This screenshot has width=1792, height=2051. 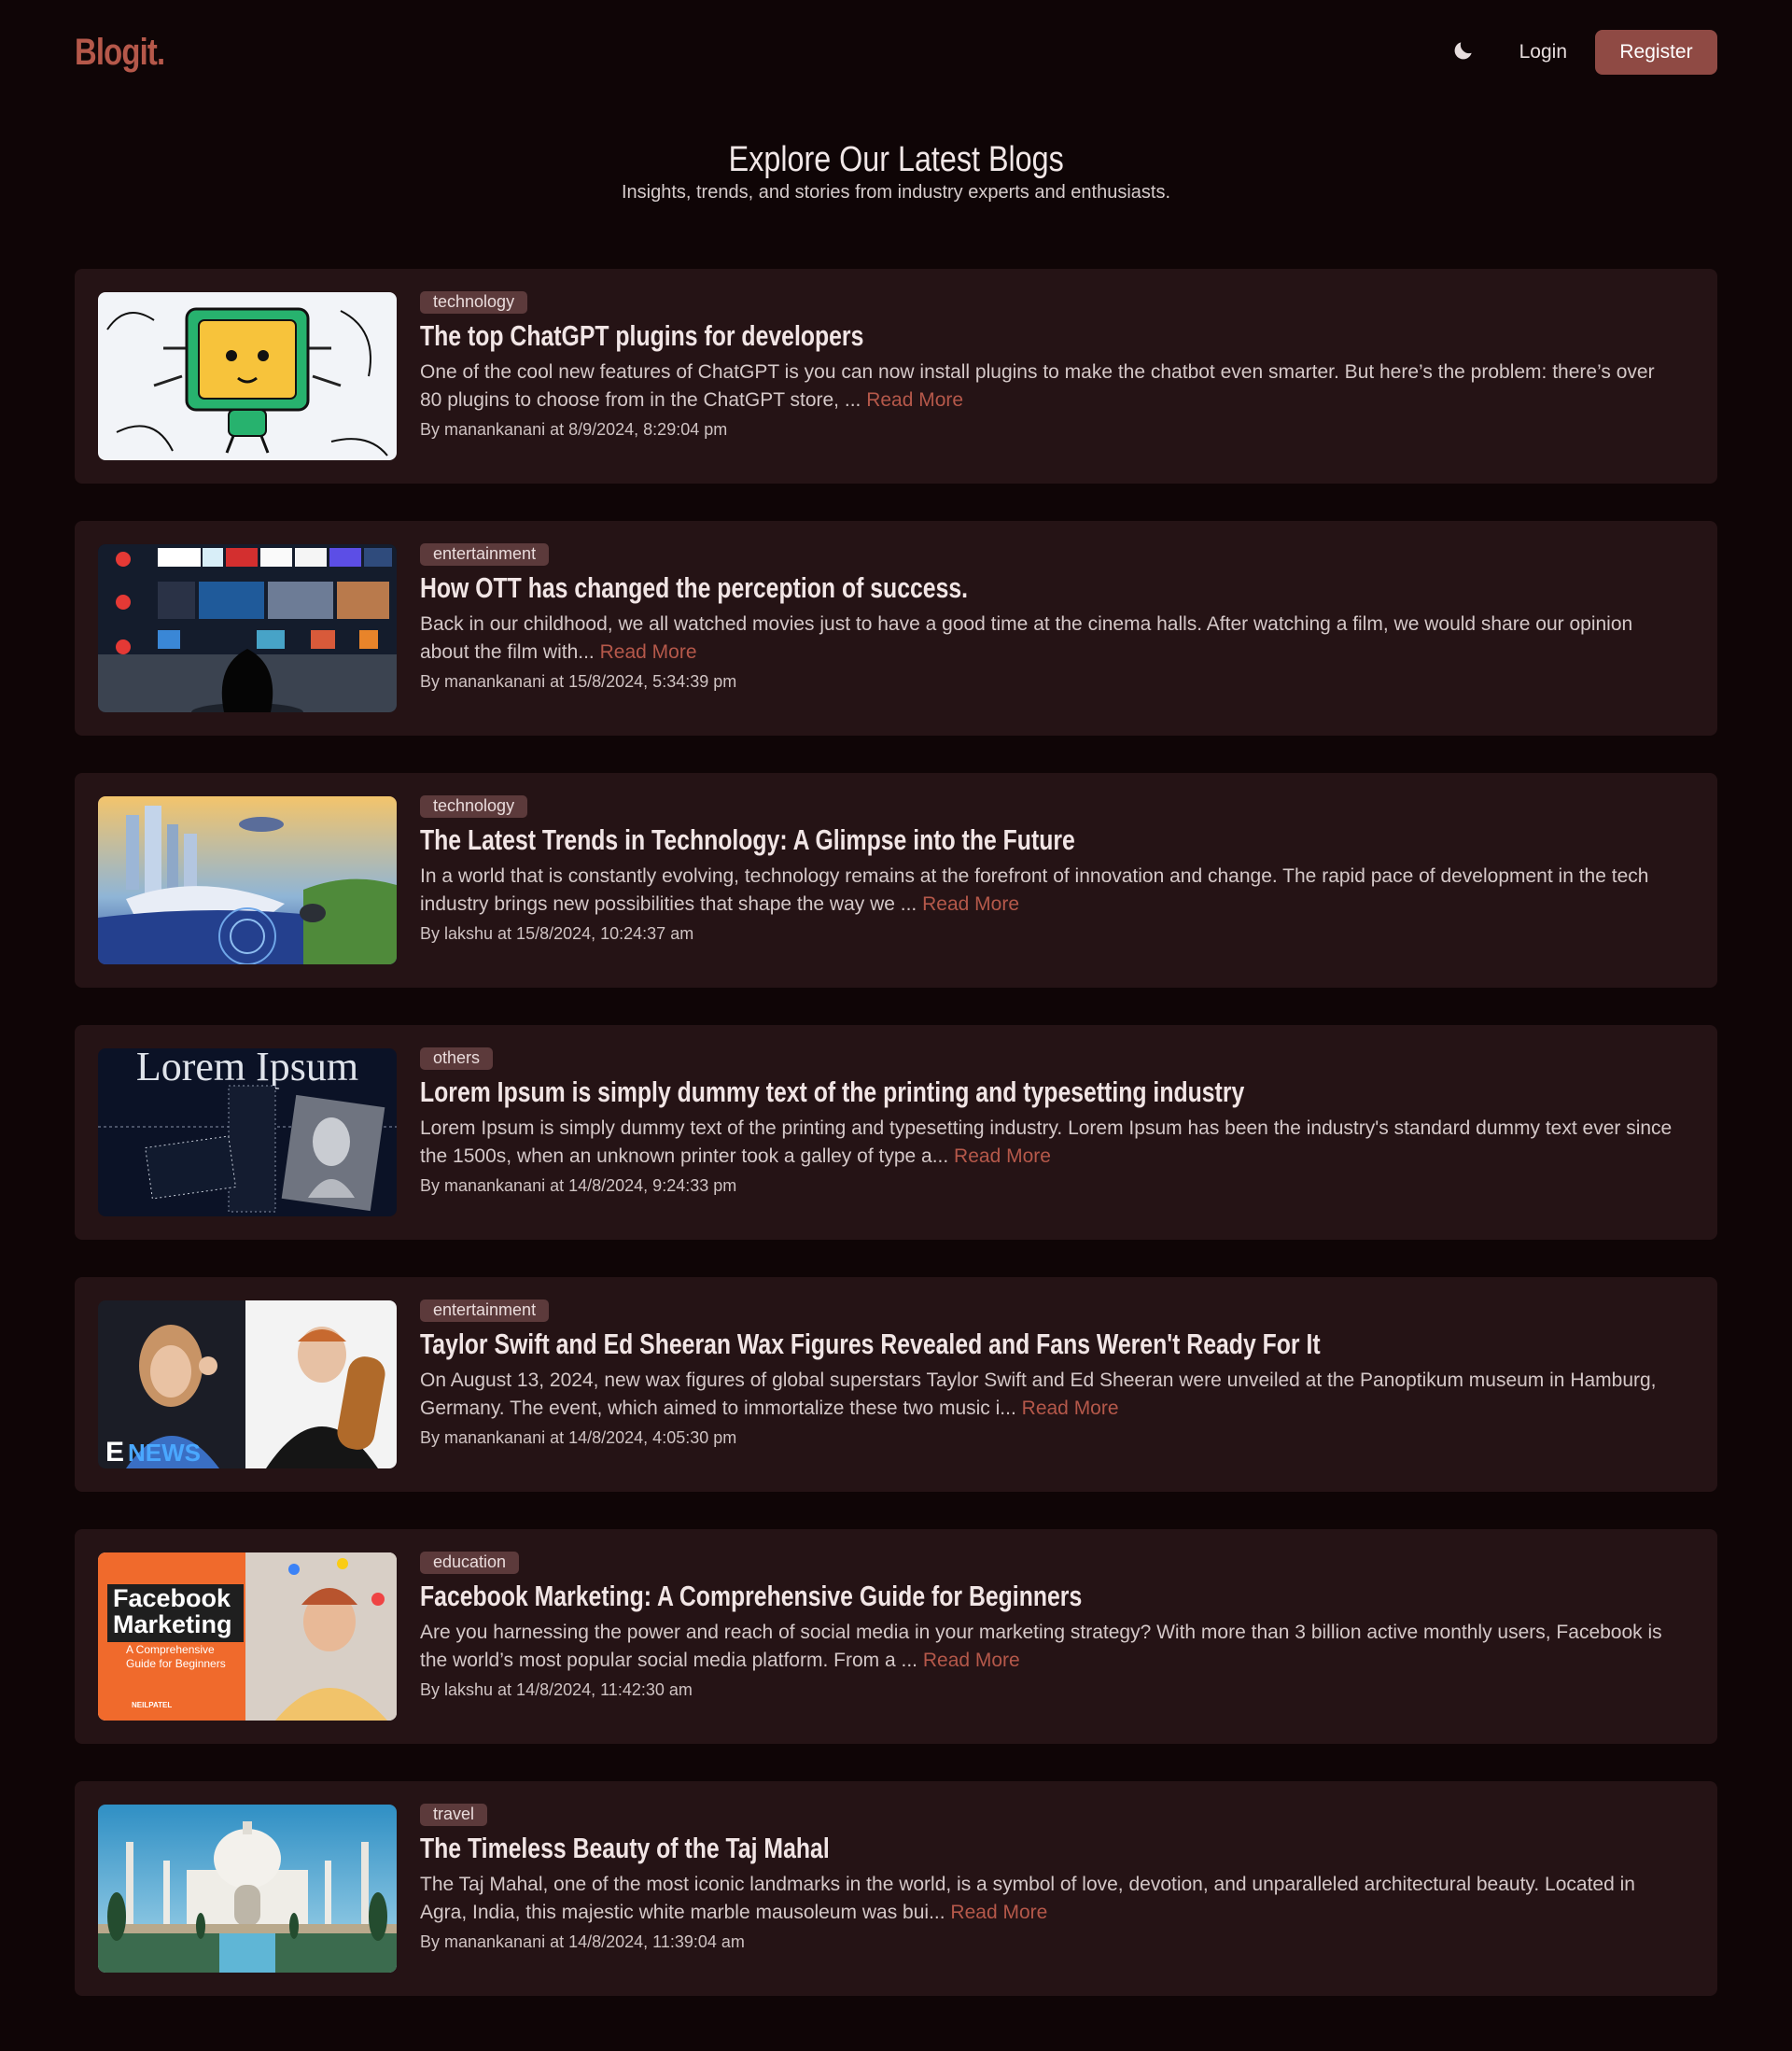 What do you see at coordinates (164, 1453) in the screenshot?
I see `news-logo-text: NEWS` at bounding box center [164, 1453].